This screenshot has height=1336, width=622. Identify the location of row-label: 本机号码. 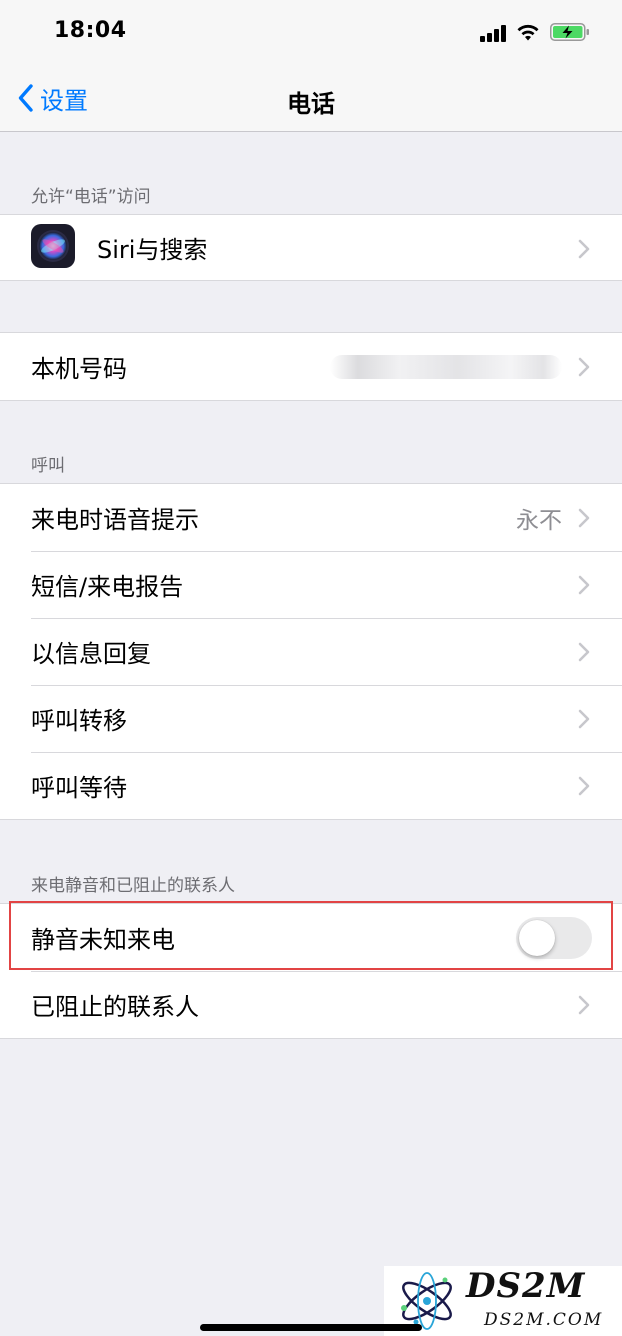
(79, 369).